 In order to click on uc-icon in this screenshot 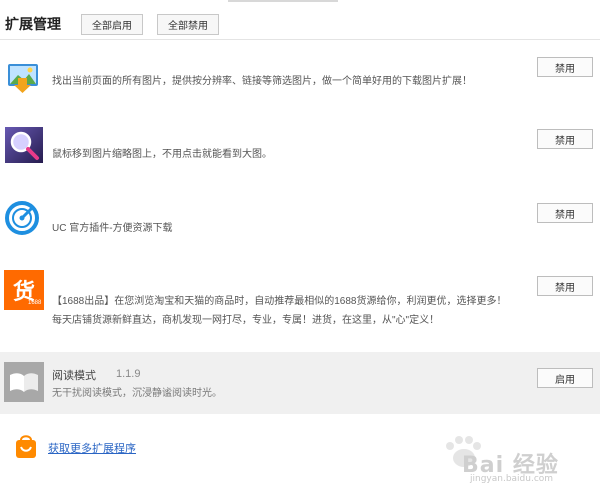, I will do `click(24, 218)`.